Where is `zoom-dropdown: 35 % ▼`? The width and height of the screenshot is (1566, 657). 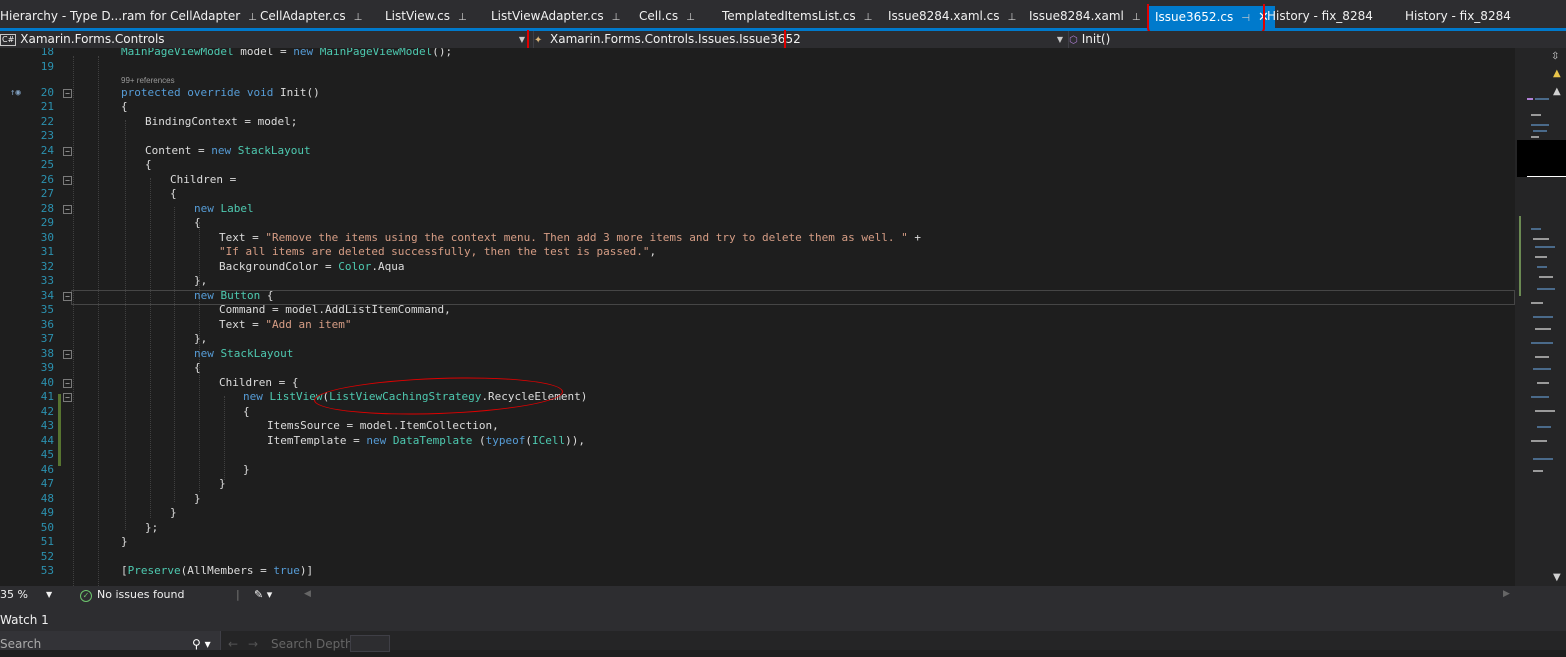
zoom-dropdown: 35 % ▼ is located at coordinates (26, 594).